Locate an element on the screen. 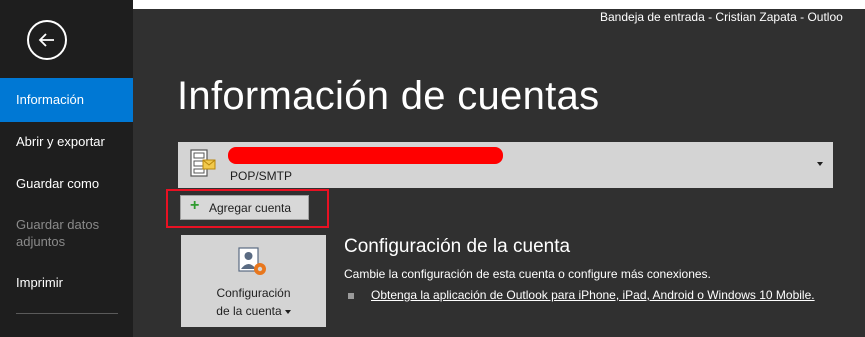 Image resolution: width=865 pixels, height=337 pixels. account-settings-tile-label: Configuración de la cuenta is located at coordinates (253, 302).